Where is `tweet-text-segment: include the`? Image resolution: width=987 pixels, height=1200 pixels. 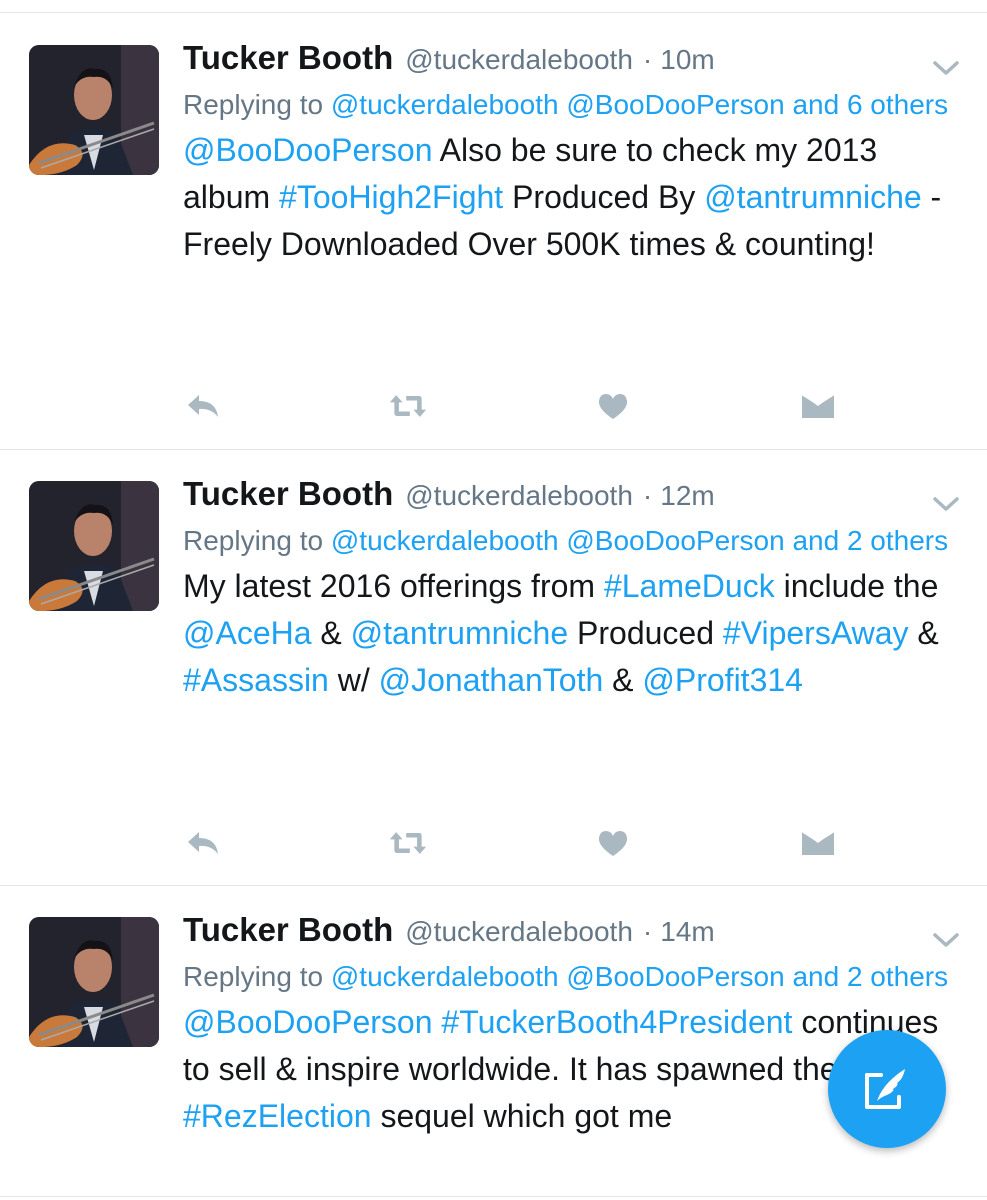 tweet-text-segment: include the is located at coordinates (856, 586).